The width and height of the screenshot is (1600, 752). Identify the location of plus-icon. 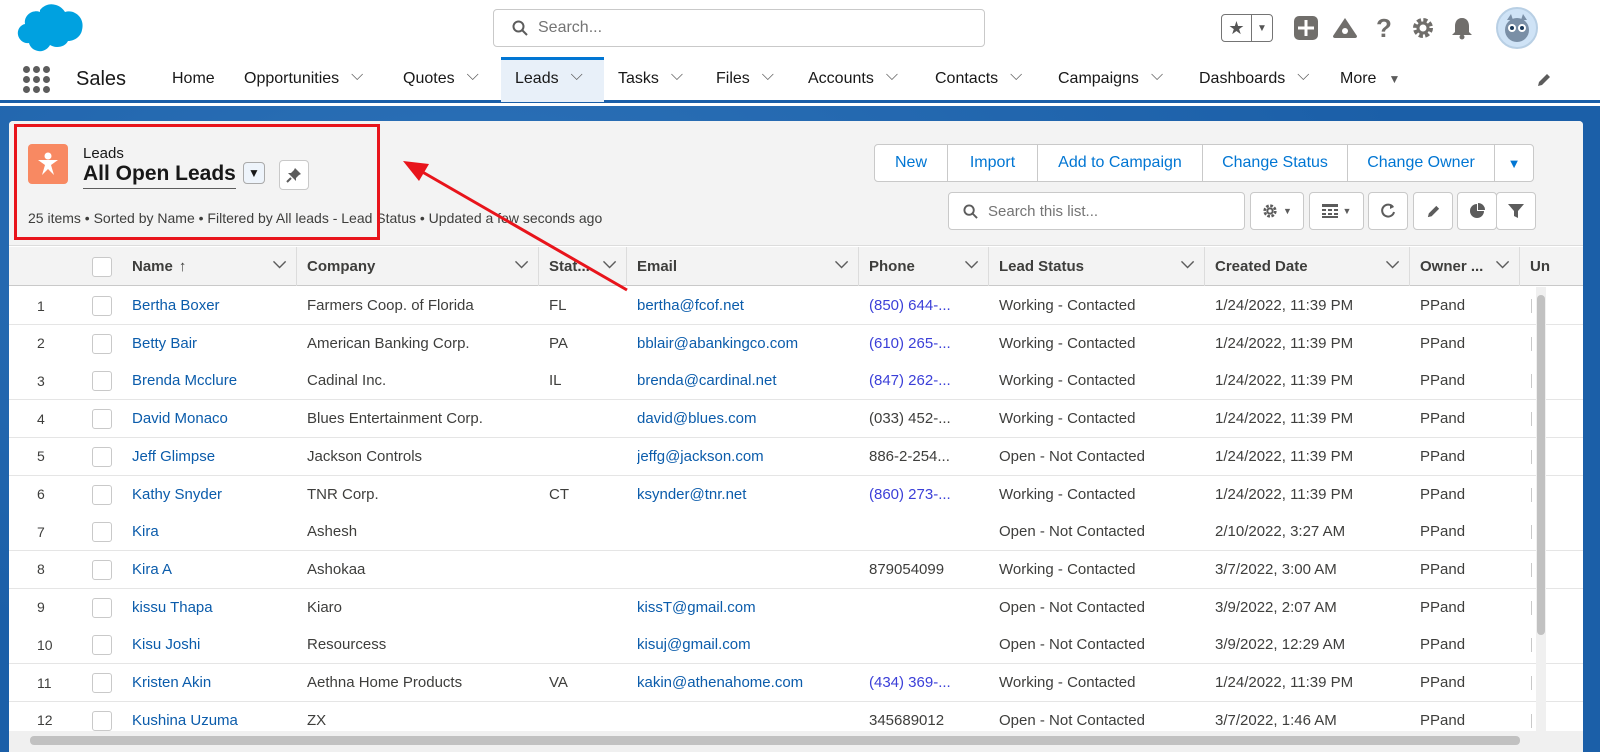
(1306, 28).